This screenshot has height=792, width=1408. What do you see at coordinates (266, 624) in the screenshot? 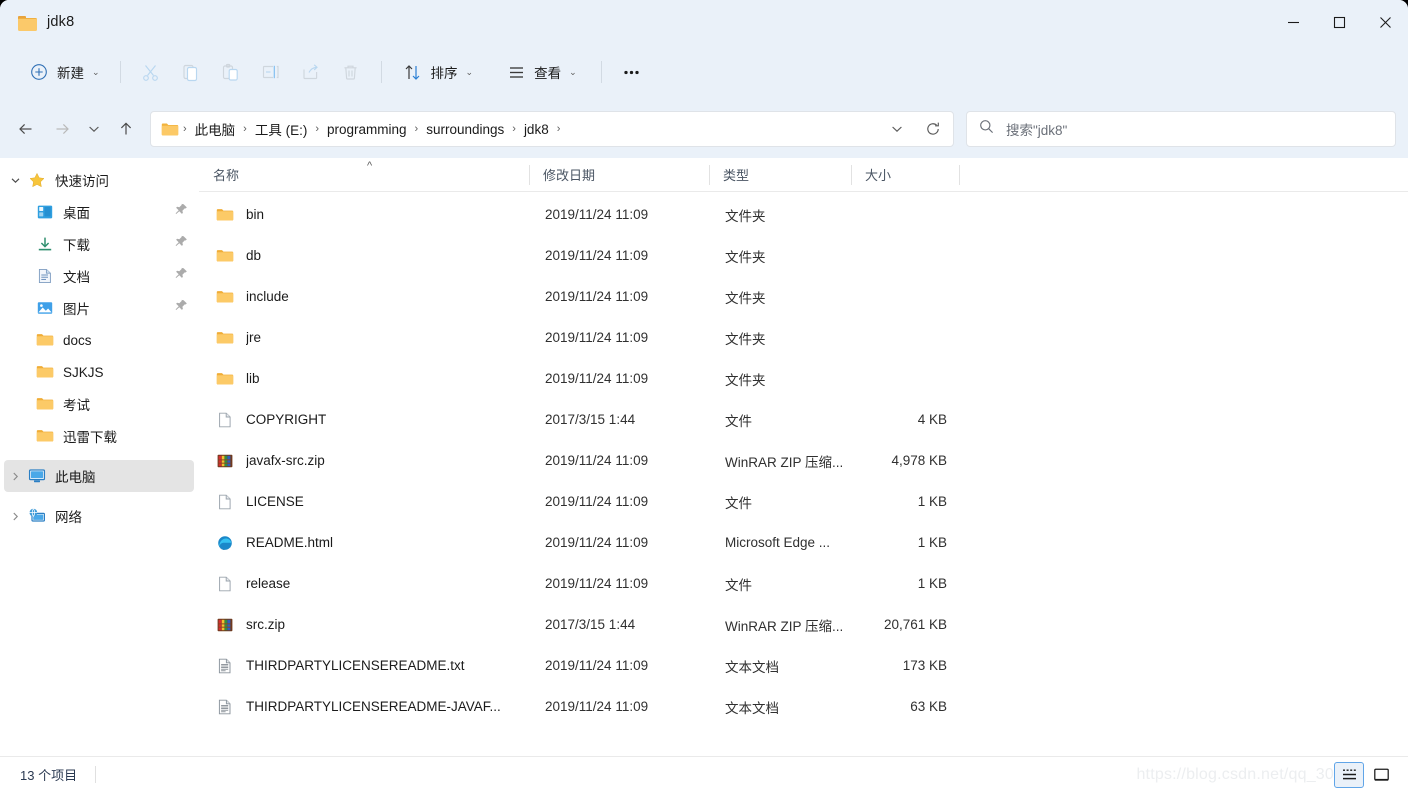
I see `file-name-label: src.zip` at bounding box center [266, 624].